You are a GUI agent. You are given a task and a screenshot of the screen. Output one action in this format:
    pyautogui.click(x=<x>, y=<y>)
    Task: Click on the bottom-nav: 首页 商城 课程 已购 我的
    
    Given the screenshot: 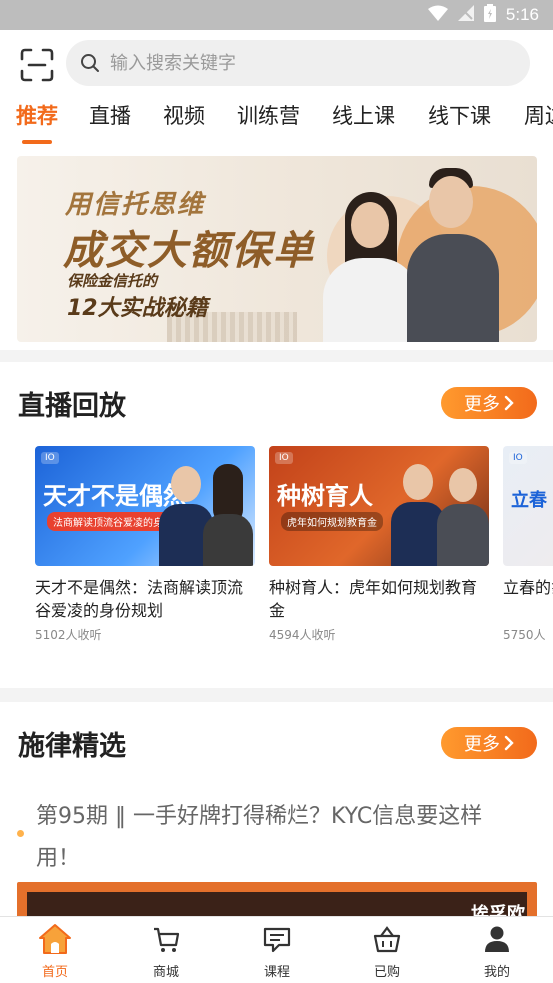 What is the action you would take?
    pyautogui.click(x=276, y=949)
    